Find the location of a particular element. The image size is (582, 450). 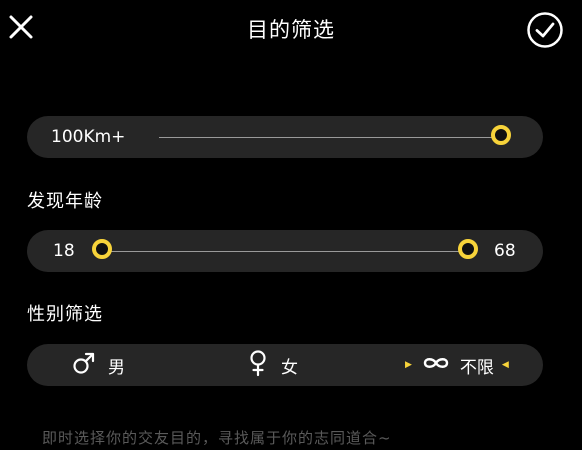

infinity-icon is located at coordinates (436, 365).